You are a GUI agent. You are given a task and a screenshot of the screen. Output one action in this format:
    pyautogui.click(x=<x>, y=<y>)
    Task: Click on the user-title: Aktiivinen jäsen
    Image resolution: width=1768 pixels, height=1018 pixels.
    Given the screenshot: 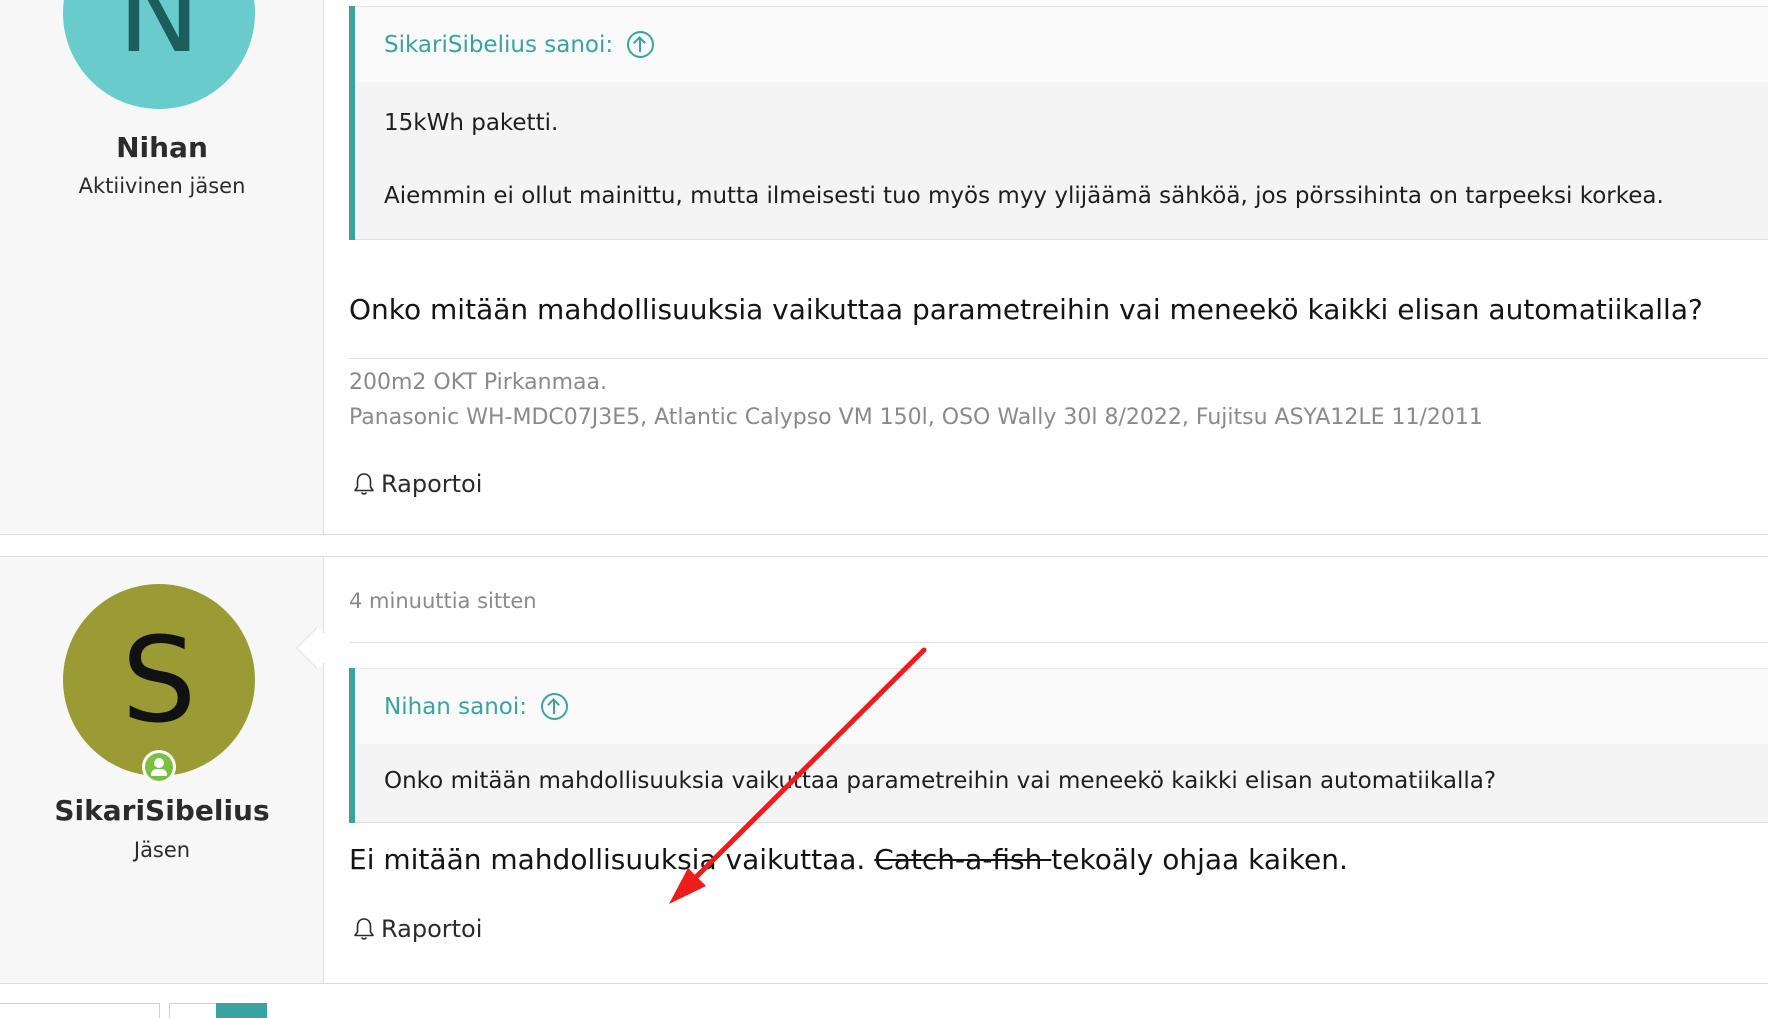 What is the action you would take?
    pyautogui.click(x=162, y=186)
    